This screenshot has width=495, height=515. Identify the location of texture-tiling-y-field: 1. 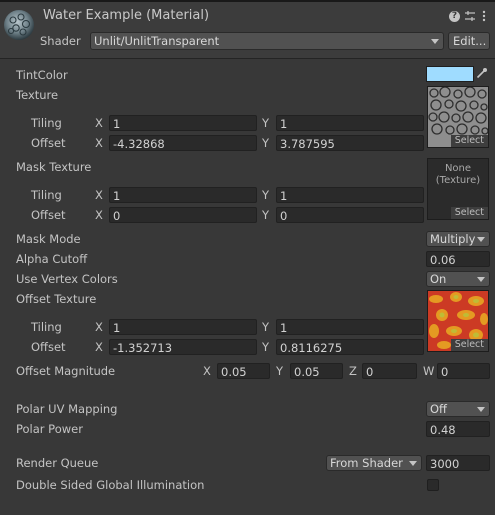
(350, 123).